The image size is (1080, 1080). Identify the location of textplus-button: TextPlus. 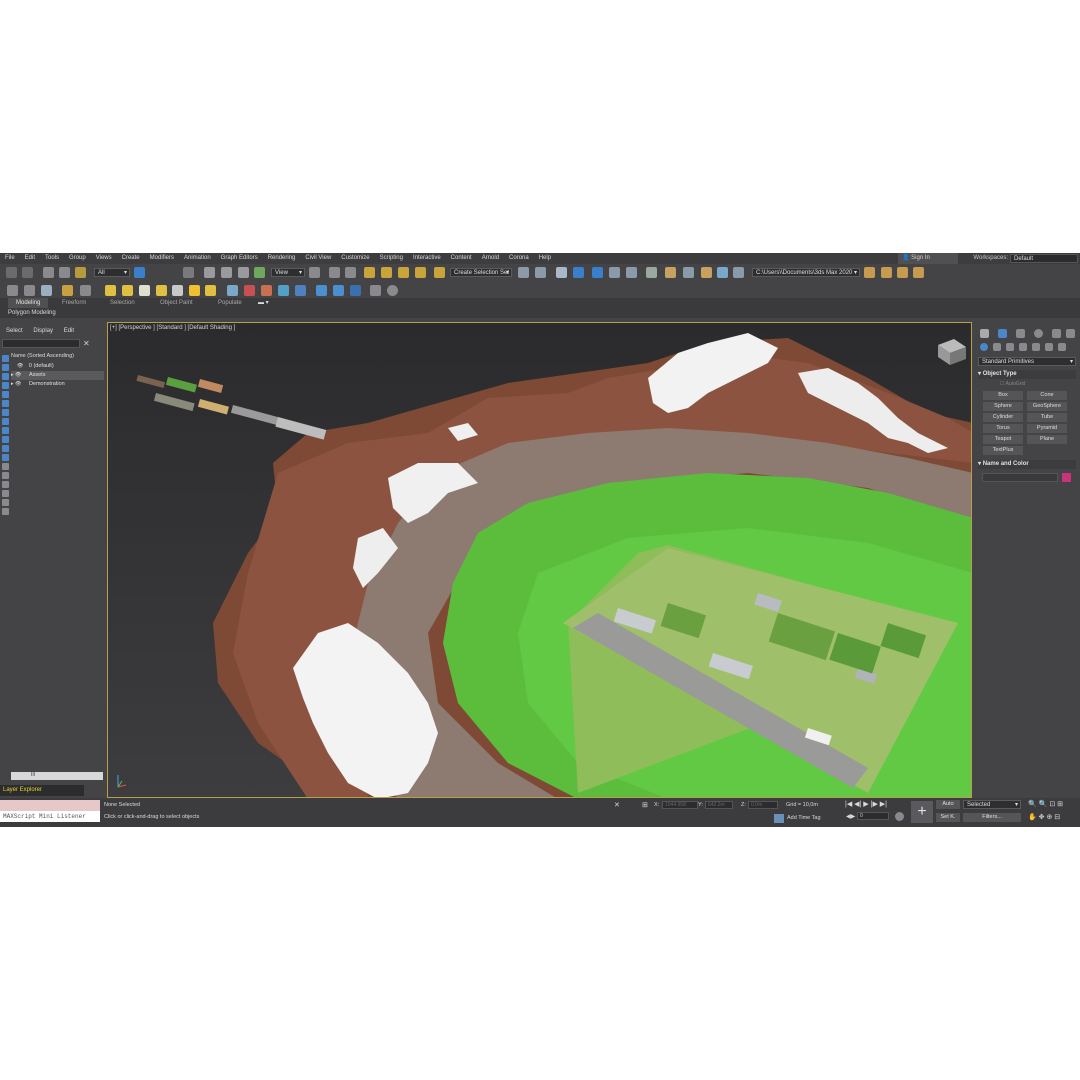
(1003, 450).